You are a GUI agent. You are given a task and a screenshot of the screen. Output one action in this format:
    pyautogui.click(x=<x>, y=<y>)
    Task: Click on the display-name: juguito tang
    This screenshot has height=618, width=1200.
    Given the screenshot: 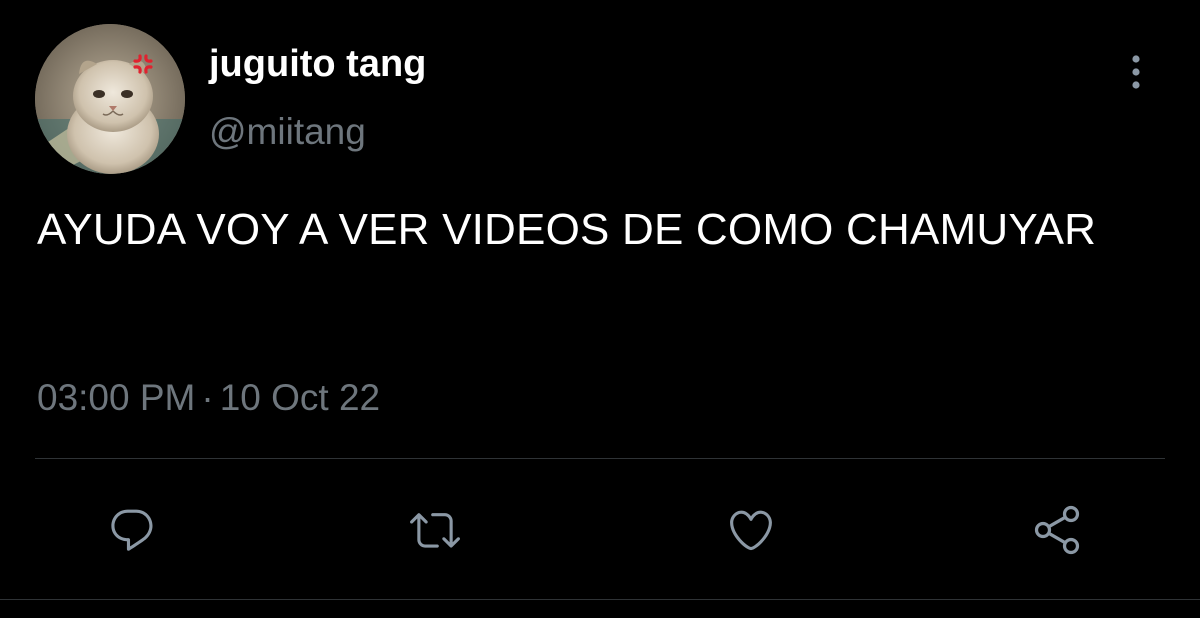 What is the action you would take?
    pyautogui.click(x=317, y=64)
    